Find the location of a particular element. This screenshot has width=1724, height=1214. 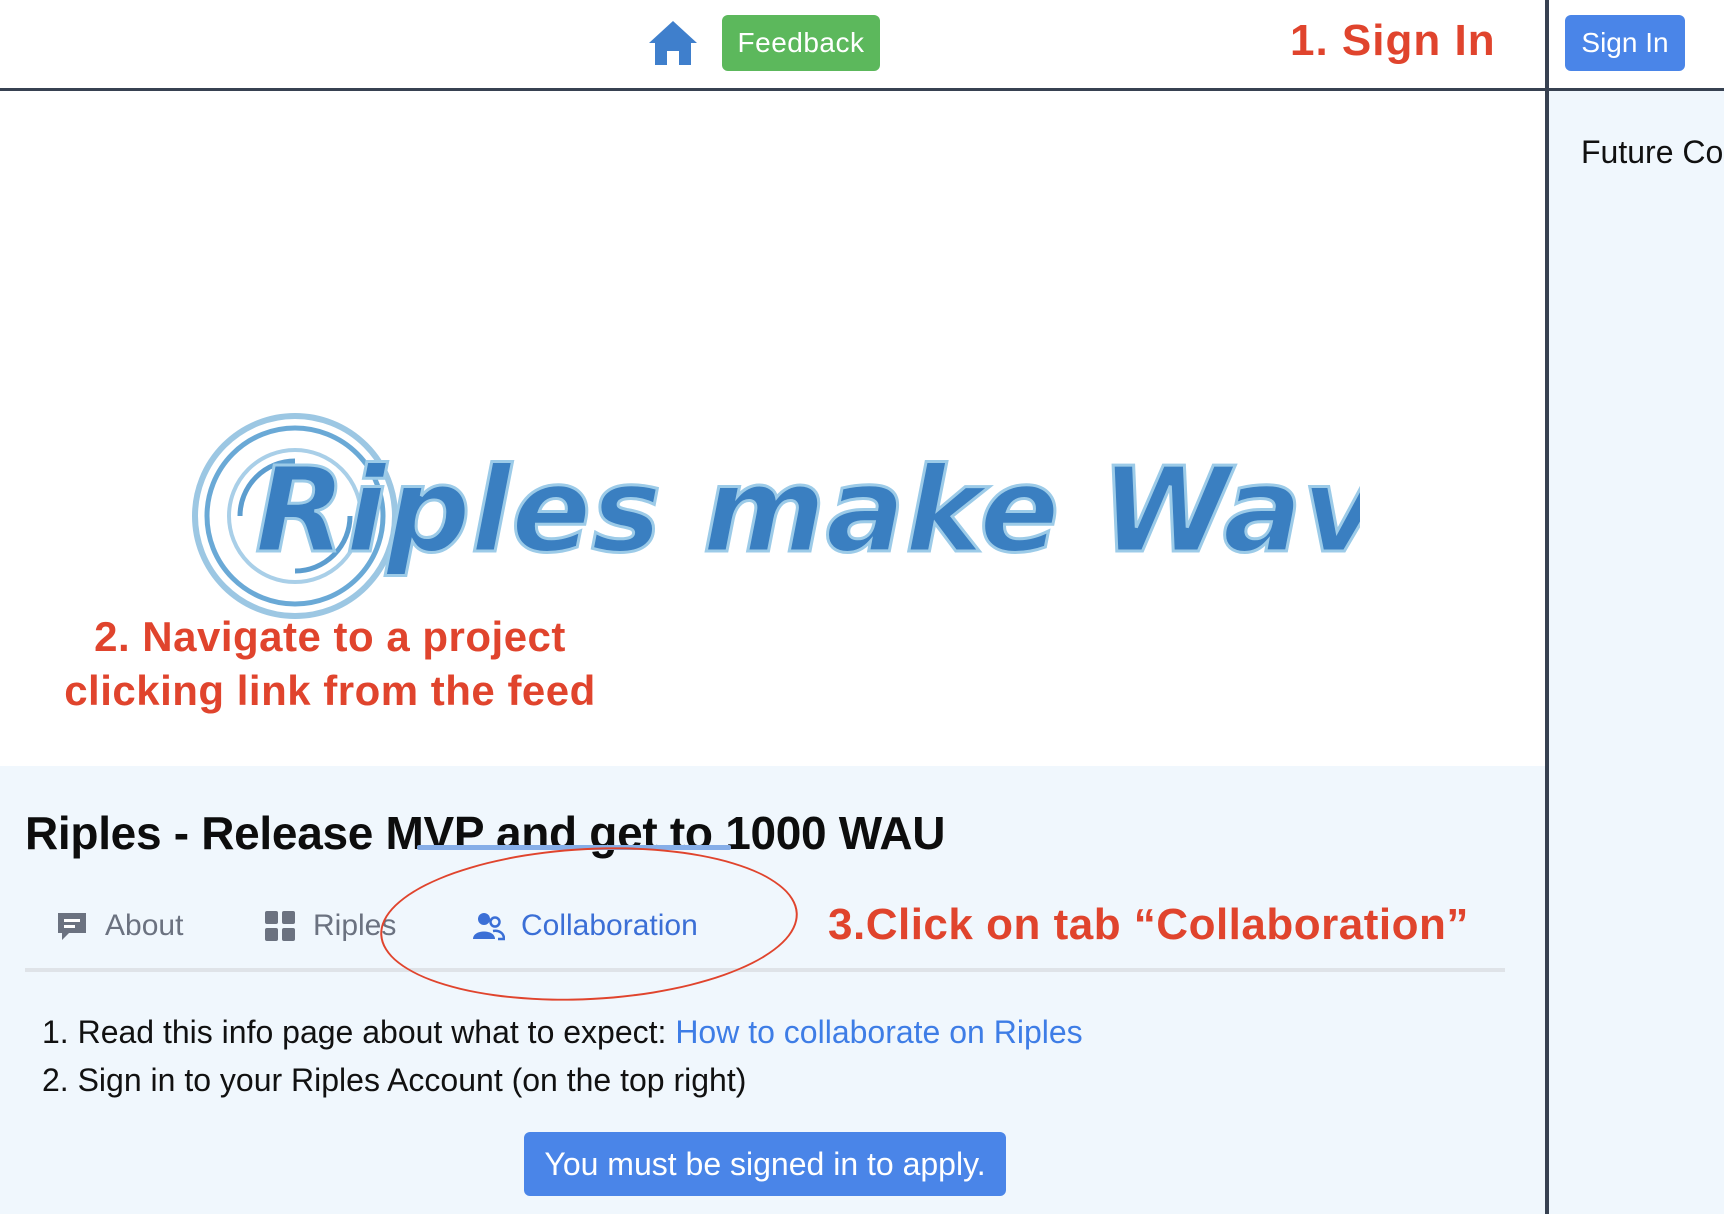

sign-in-button: Sign In is located at coordinates (1625, 43).